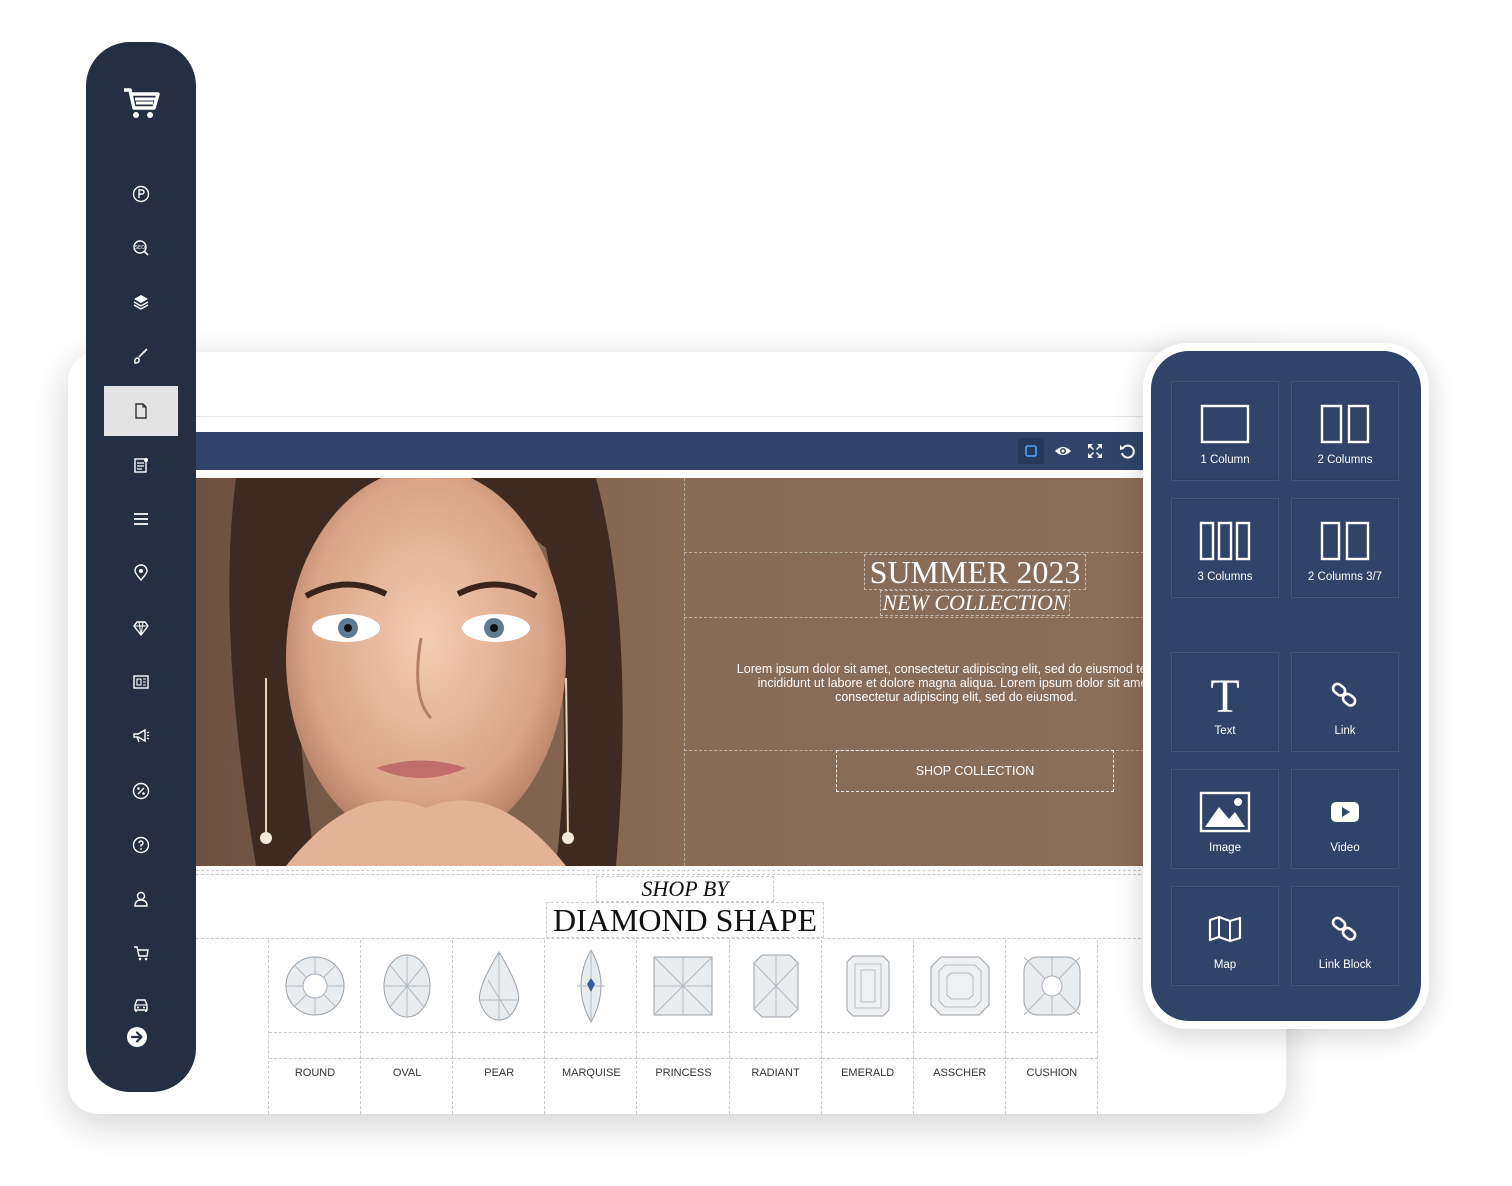  I want to click on sidebar-item-marketing, so click(141, 736).